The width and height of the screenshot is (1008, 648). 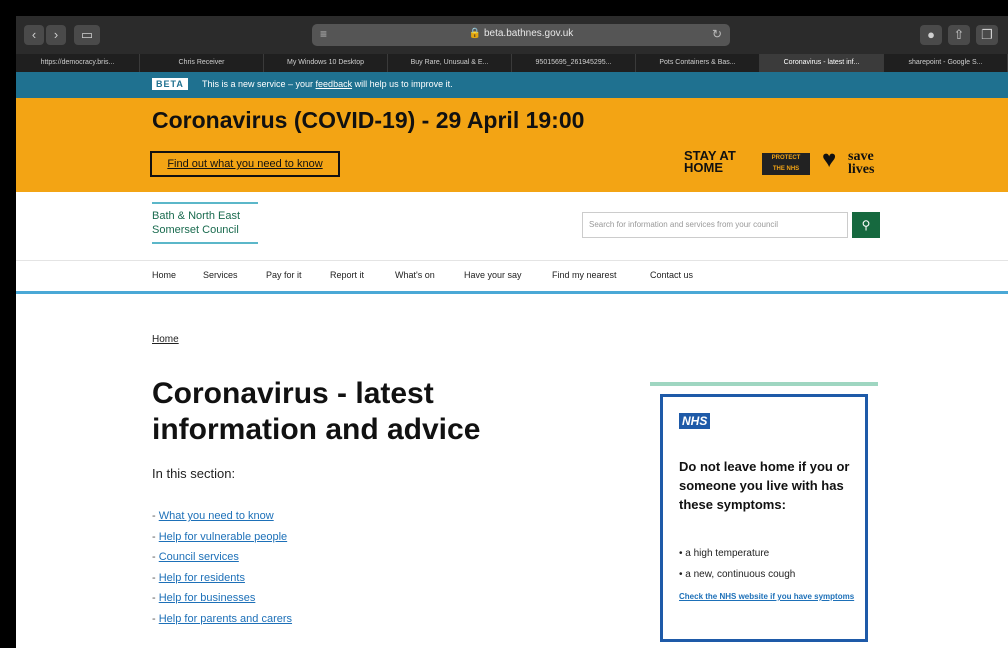 I want to click on nav-report: Report it, so click(x=347, y=275).